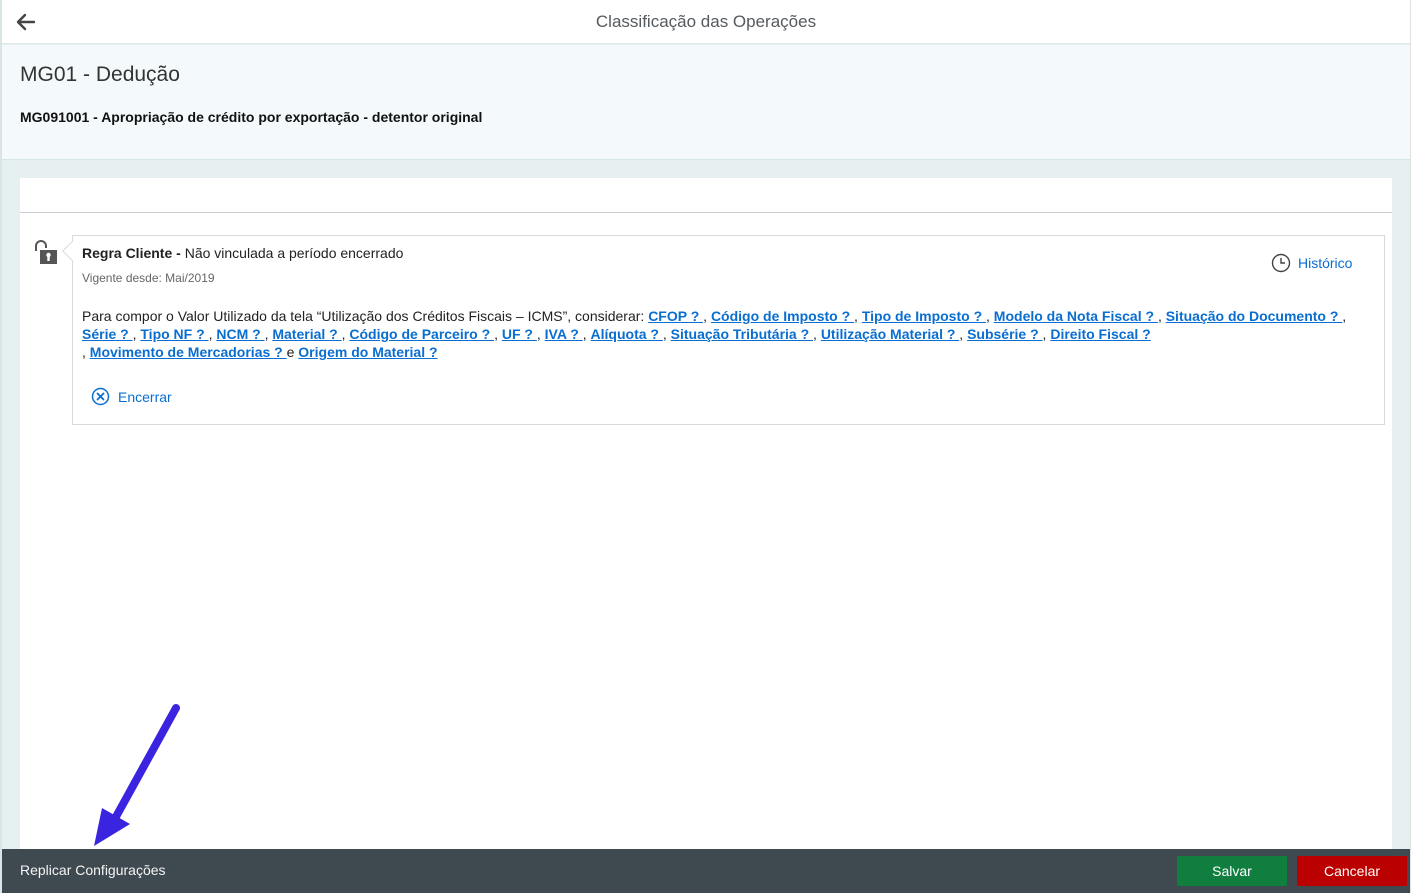 The image size is (1420, 893). What do you see at coordinates (1254, 316) in the screenshot?
I see `link-situacao-documento: Situação do Documento ?` at bounding box center [1254, 316].